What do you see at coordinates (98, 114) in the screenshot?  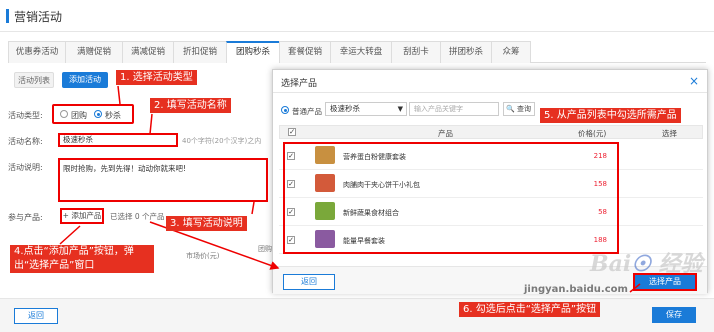 I see `radio-seckill` at bounding box center [98, 114].